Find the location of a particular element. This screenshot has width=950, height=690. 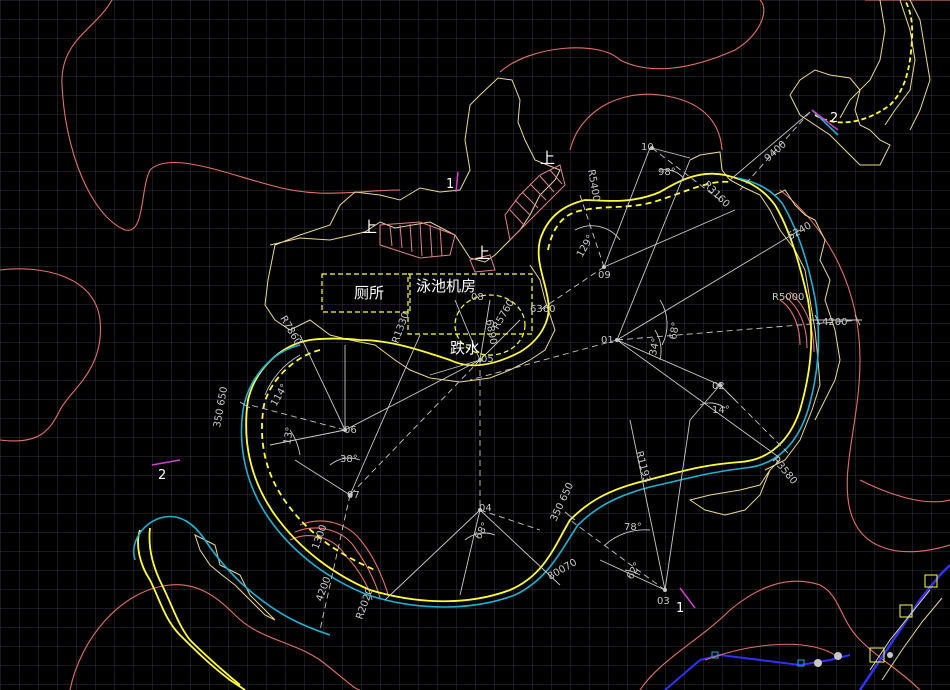

point-03-label: 03 is located at coordinates (663, 601).